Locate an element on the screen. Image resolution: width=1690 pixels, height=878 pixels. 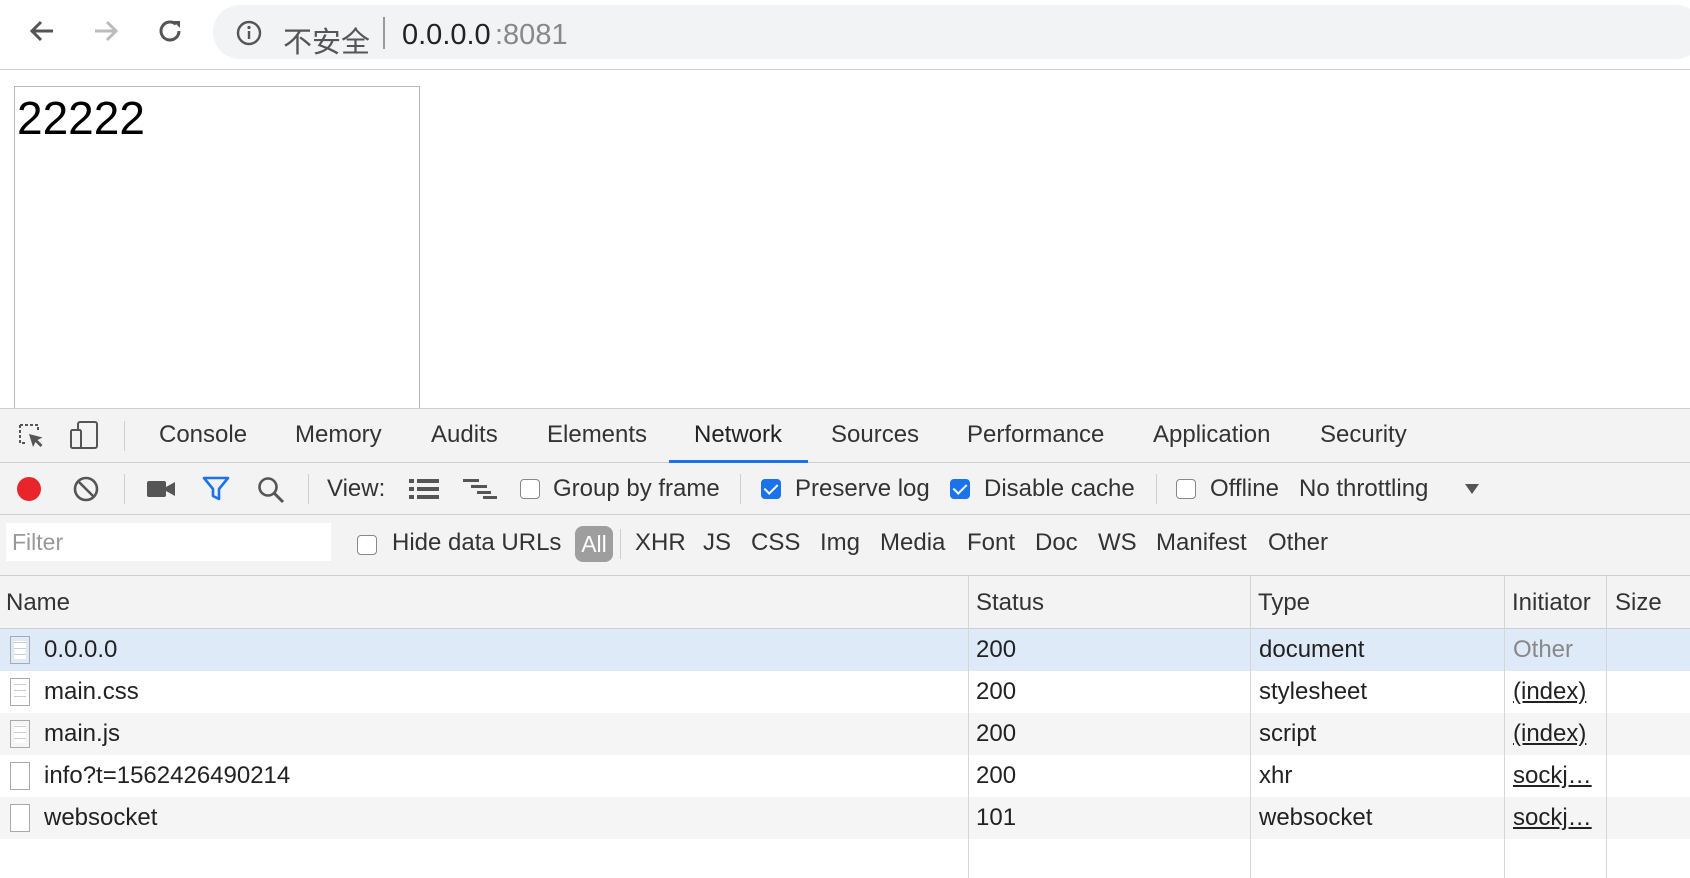
filter-type-other: Other is located at coordinates (1298, 543).